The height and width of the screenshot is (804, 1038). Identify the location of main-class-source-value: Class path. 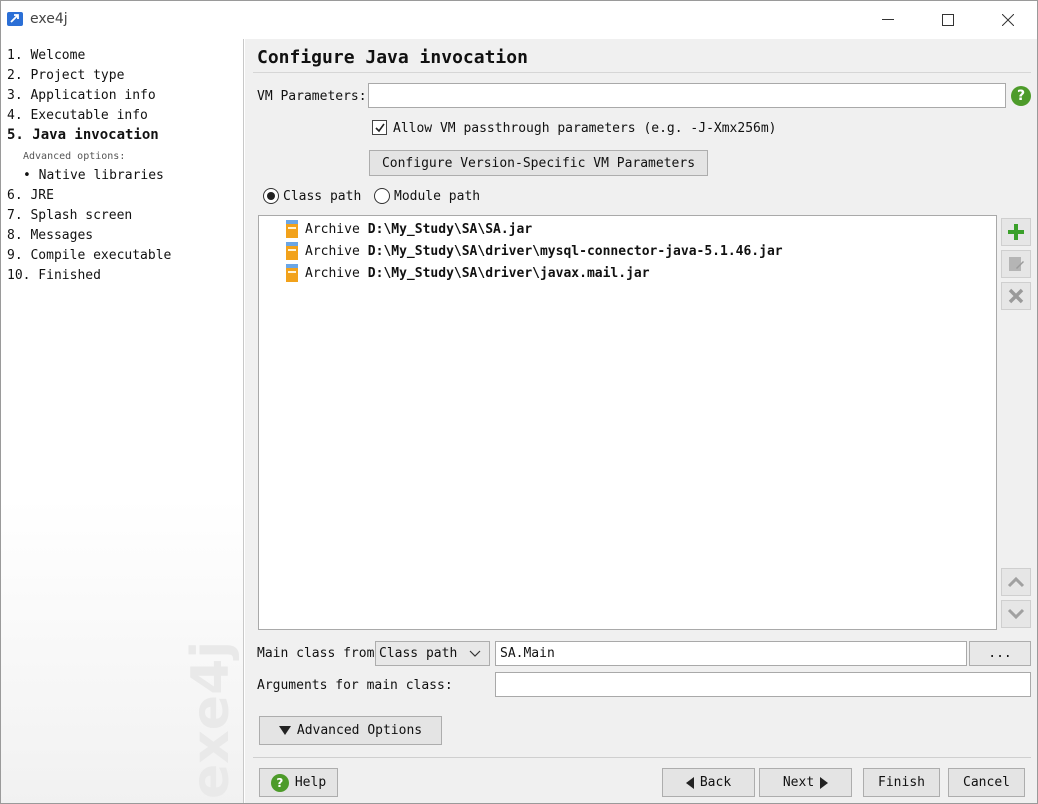
(418, 653).